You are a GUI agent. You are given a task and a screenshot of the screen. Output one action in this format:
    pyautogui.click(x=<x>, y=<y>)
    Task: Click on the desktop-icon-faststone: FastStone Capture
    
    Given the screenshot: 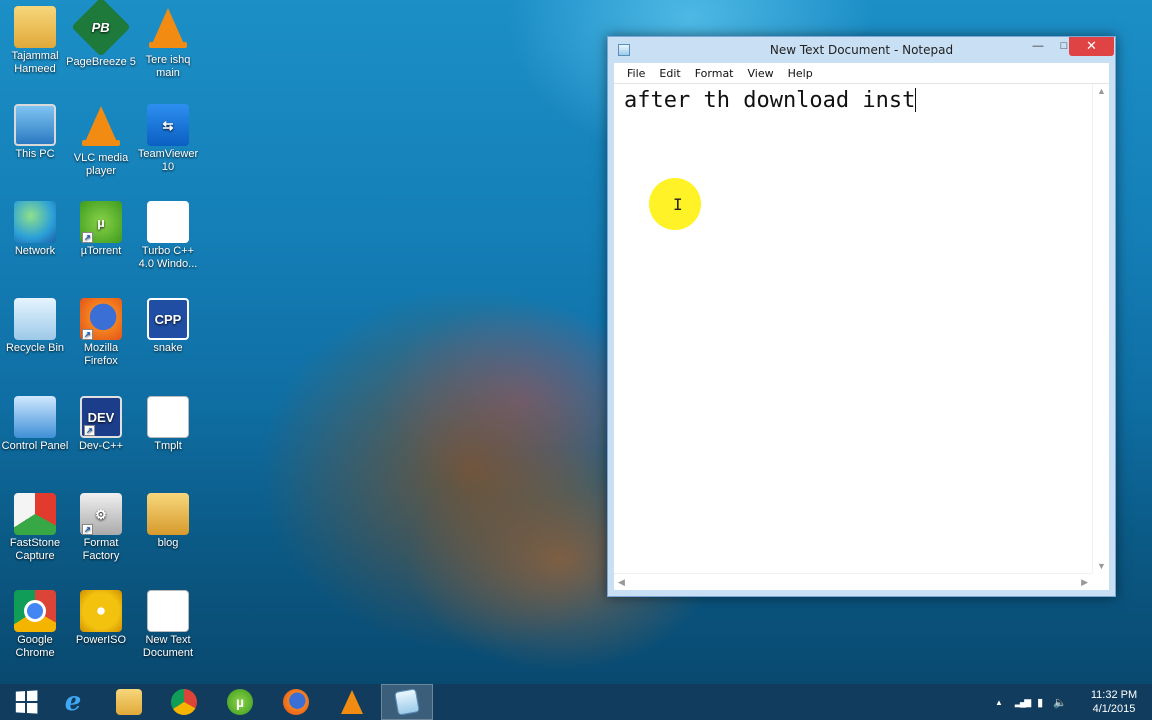 What is the action you would take?
    pyautogui.click(x=35, y=528)
    